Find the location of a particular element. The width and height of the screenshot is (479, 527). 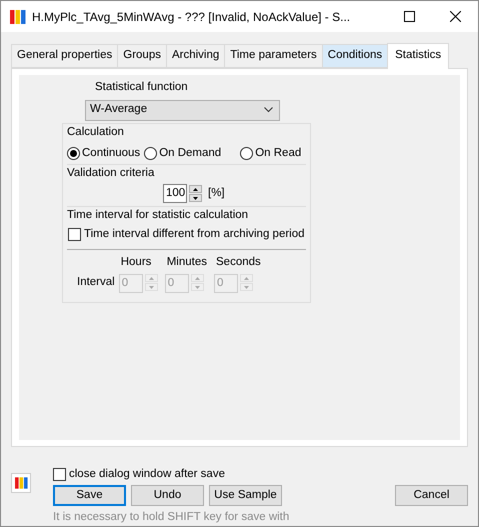

dialog-button: Undo is located at coordinates (167, 495).